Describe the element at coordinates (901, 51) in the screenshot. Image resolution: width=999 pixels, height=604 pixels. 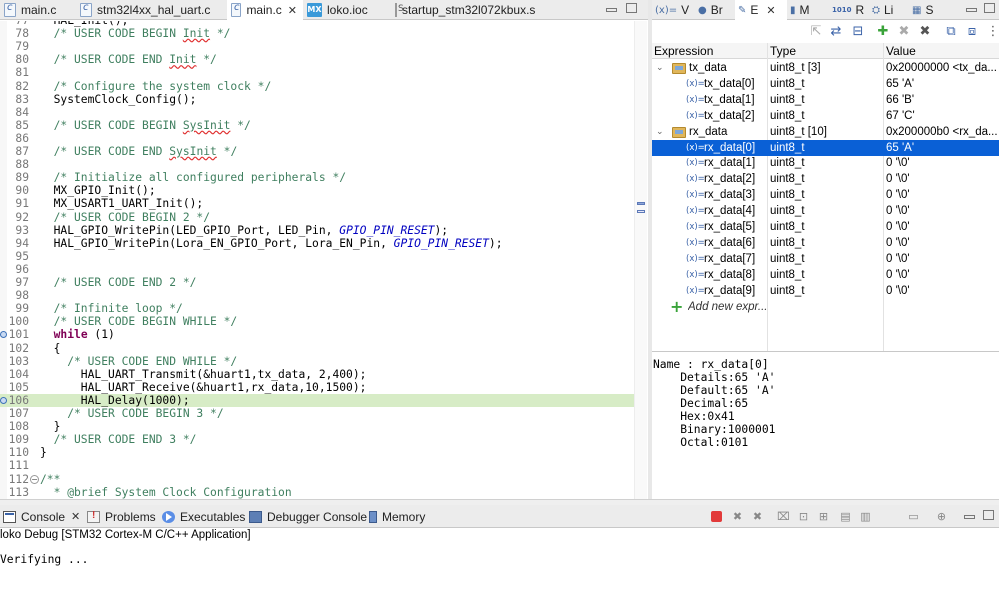
I see `column-value: Value` at that location.